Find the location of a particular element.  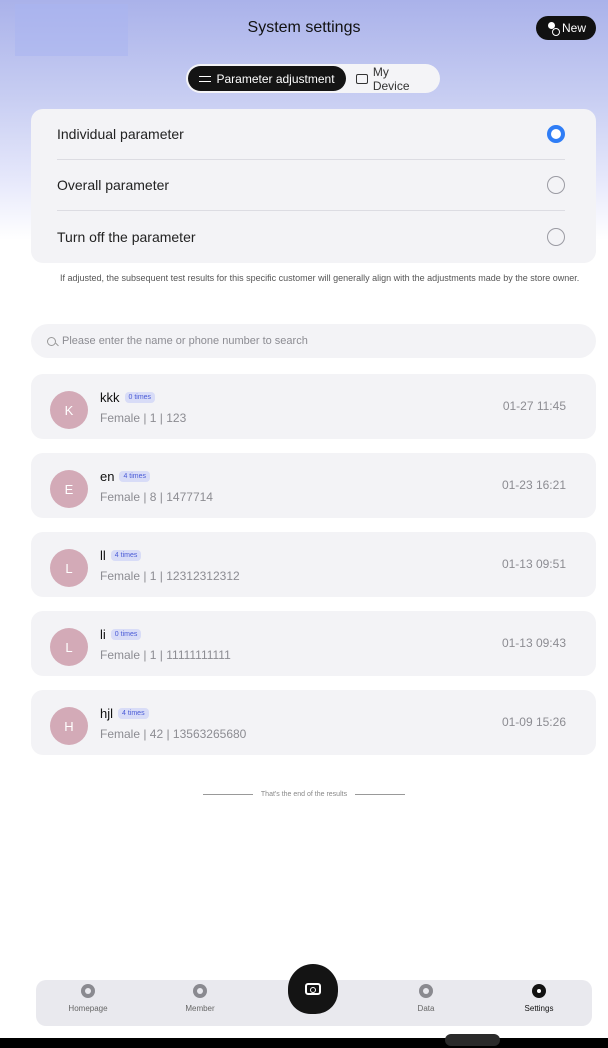

radio-selected is located at coordinates (556, 134).